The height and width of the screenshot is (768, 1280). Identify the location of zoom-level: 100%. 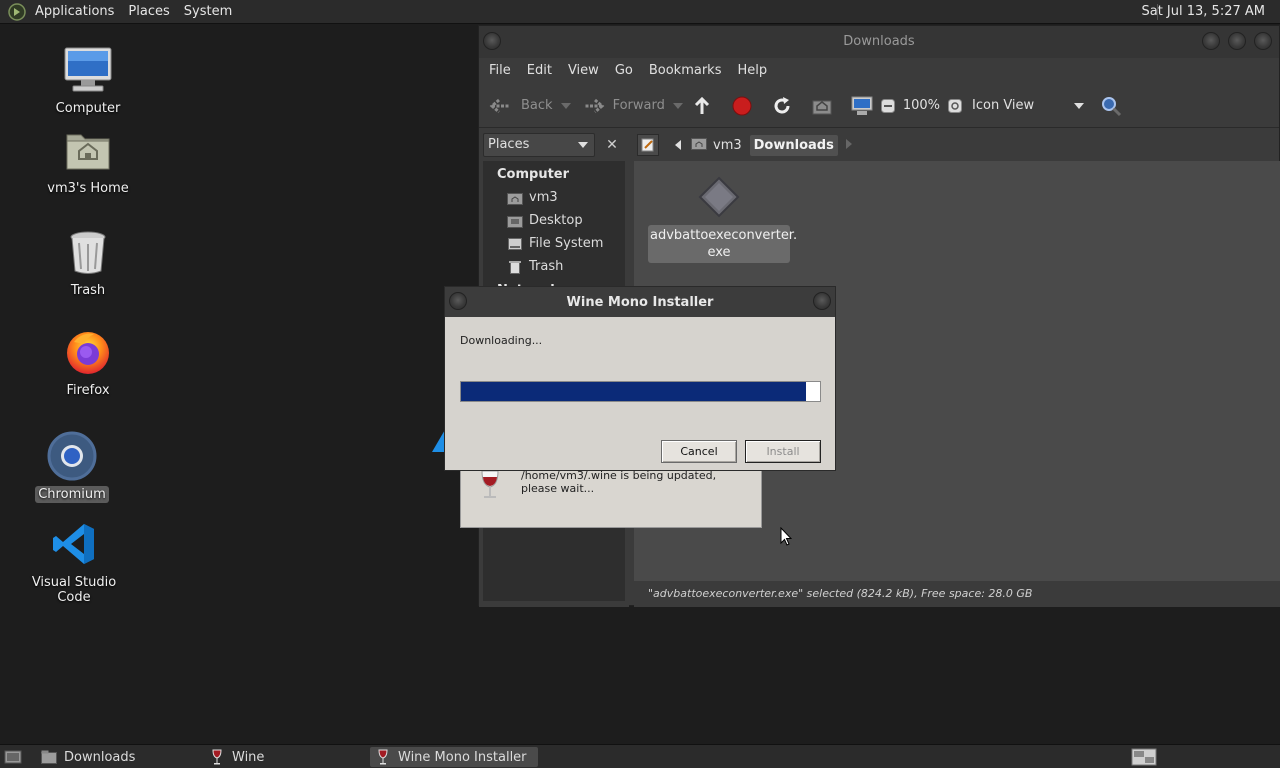
(921, 105).